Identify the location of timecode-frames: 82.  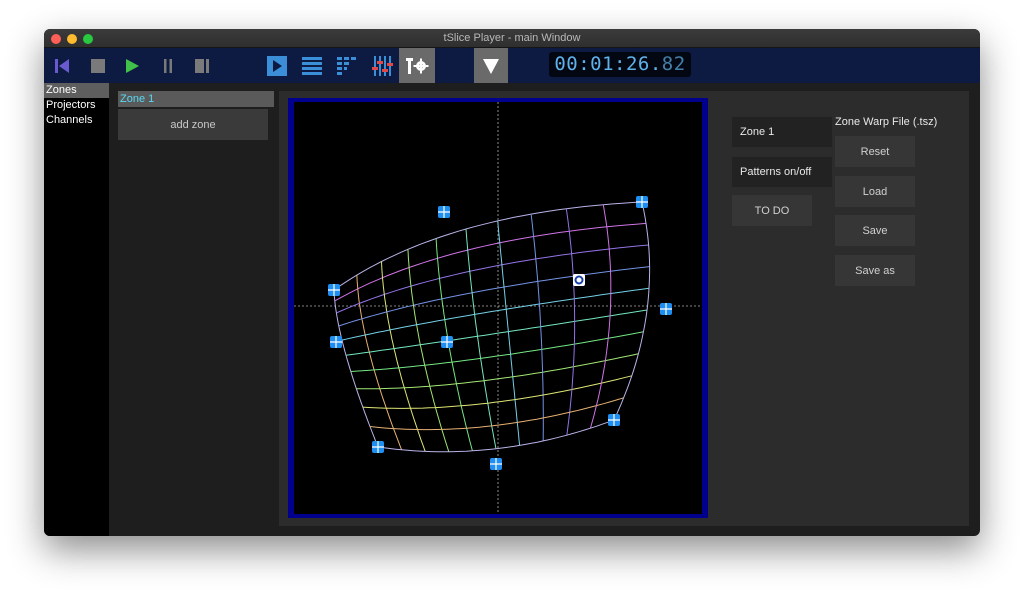
(673, 64).